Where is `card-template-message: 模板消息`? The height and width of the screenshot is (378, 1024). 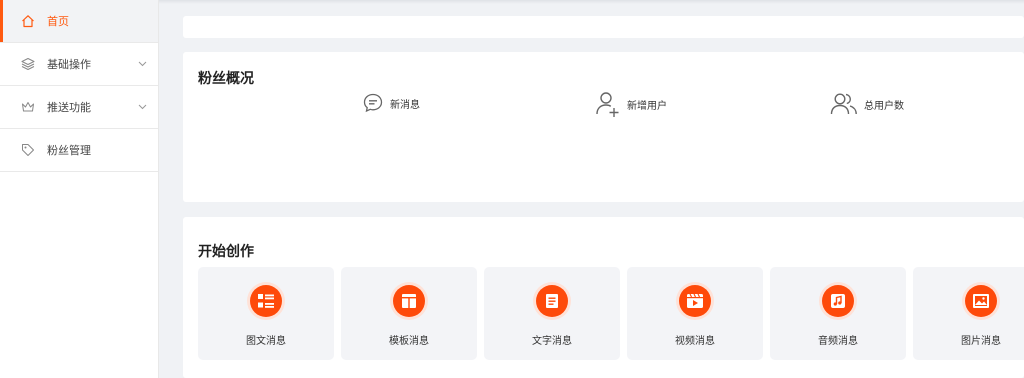 card-template-message: 模板消息 is located at coordinates (409, 313).